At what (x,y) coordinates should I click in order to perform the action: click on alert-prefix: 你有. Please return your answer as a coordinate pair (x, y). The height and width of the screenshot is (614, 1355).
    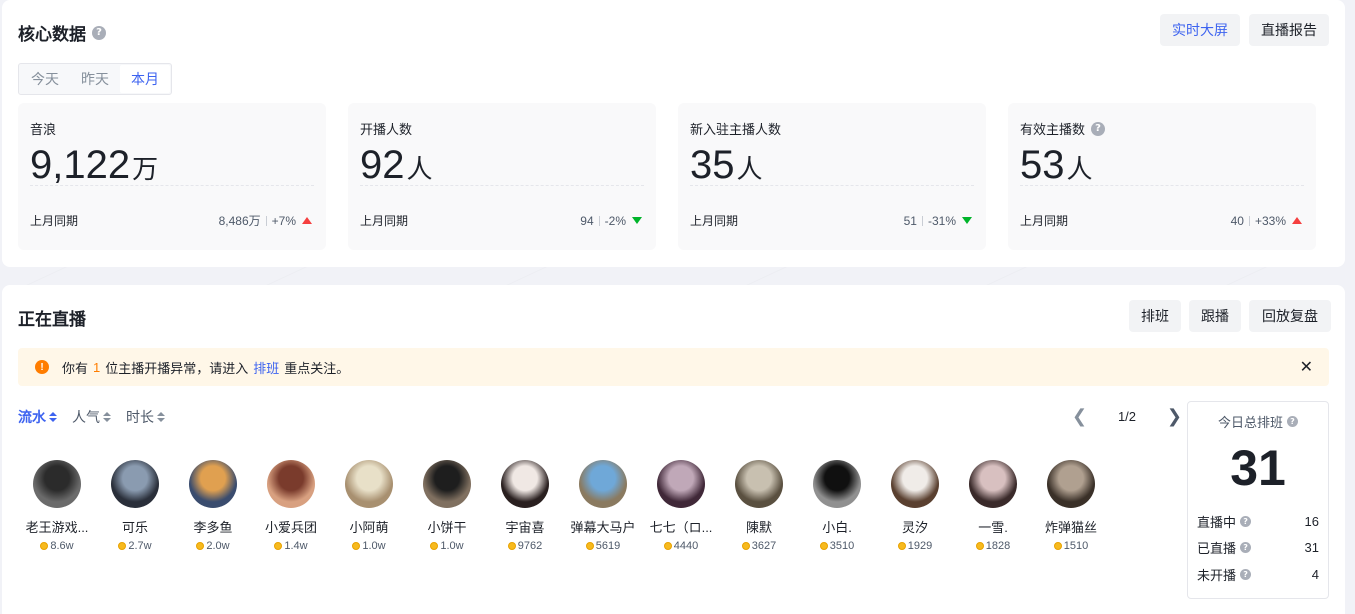
    Looking at the image, I should click on (75, 368).